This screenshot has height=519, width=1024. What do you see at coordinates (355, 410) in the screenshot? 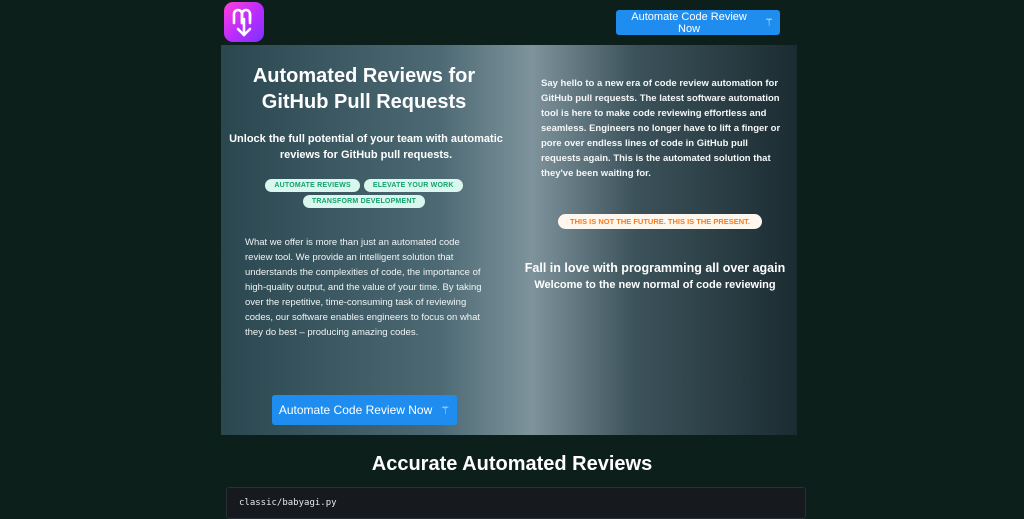
I see `hero-cta-label: Automate Code Review Now` at bounding box center [355, 410].